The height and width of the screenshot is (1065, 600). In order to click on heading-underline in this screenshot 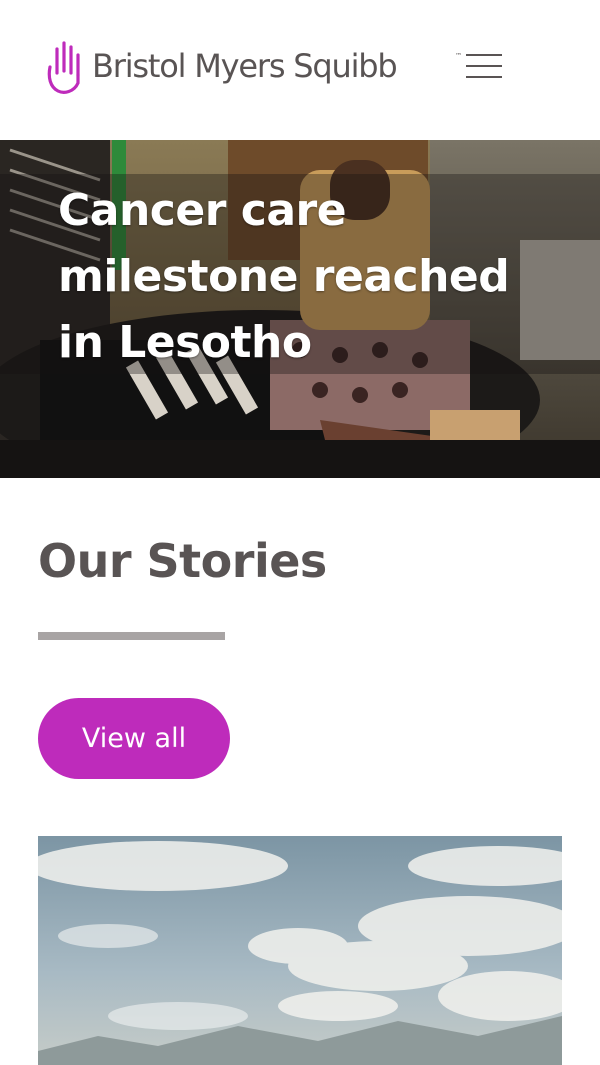, I will do `click(131, 636)`.